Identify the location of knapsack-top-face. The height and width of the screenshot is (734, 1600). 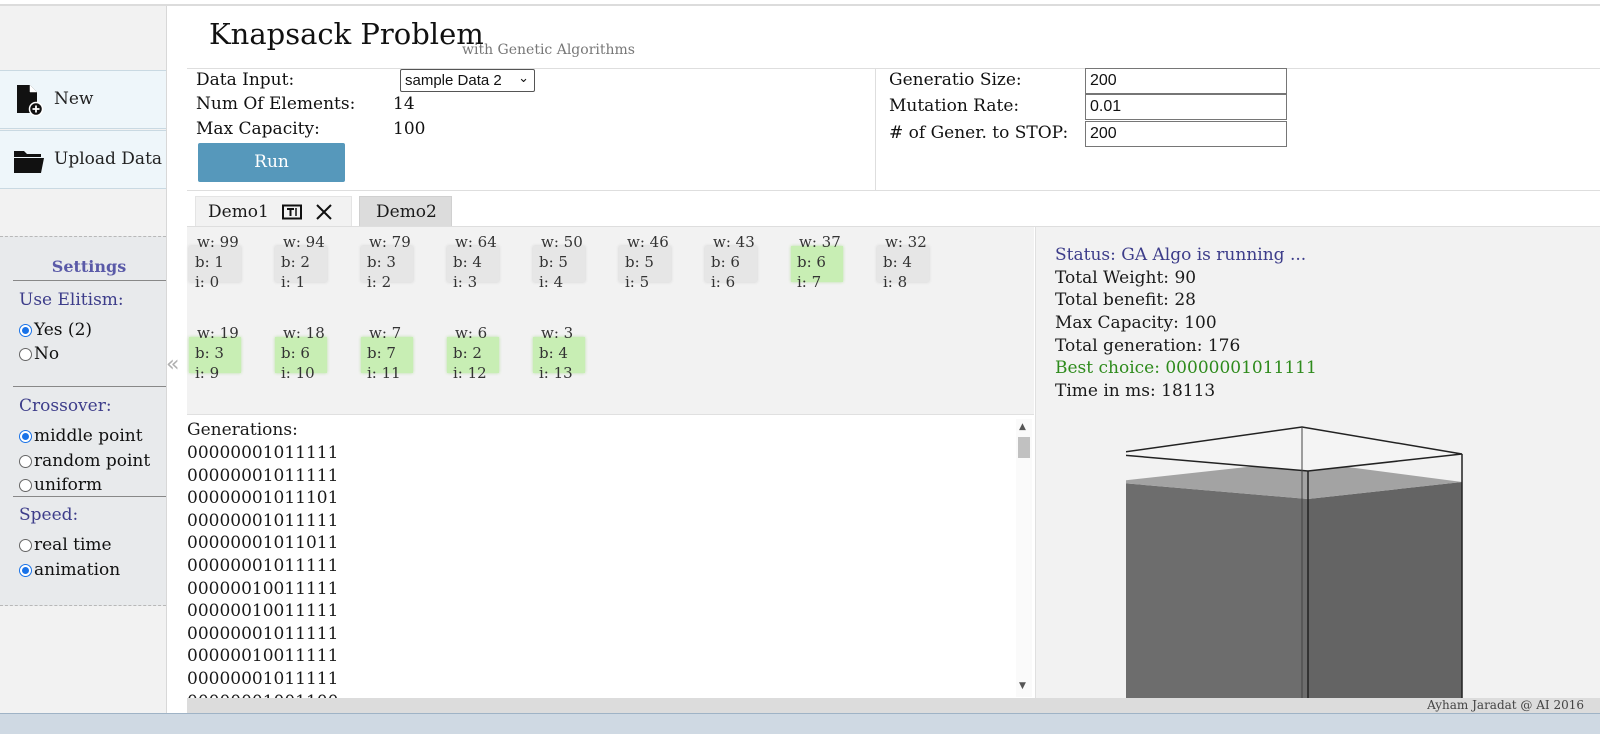
(1294, 449).